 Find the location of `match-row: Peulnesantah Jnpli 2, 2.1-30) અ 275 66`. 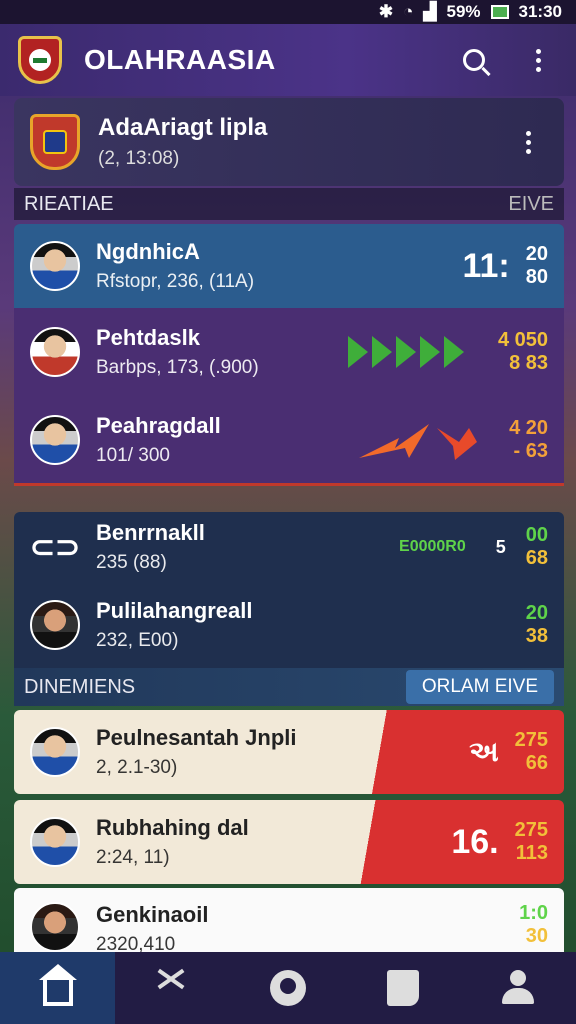

match-row: Peulnesantah Jnpli 2, 2.1-30) અ 275 66 is located at coordinates (289, 752).